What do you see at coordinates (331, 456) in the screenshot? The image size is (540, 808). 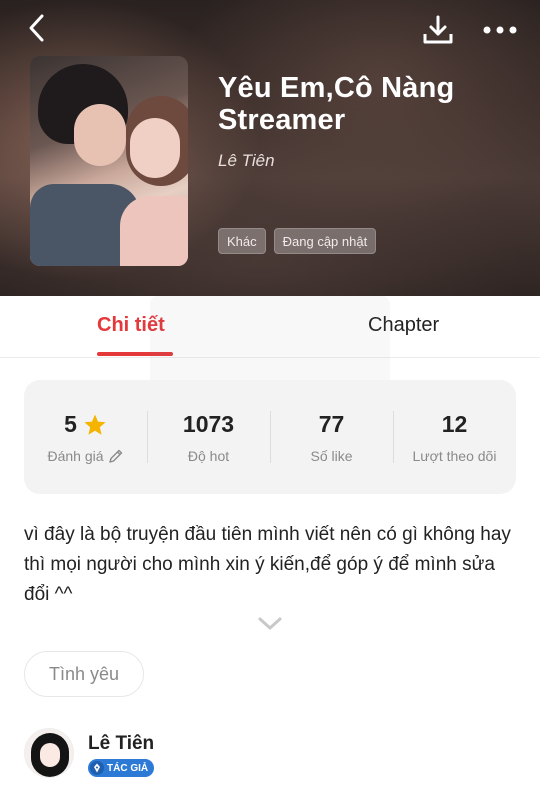 I see `likes-label: Số like` at bounding box center [331, 456].